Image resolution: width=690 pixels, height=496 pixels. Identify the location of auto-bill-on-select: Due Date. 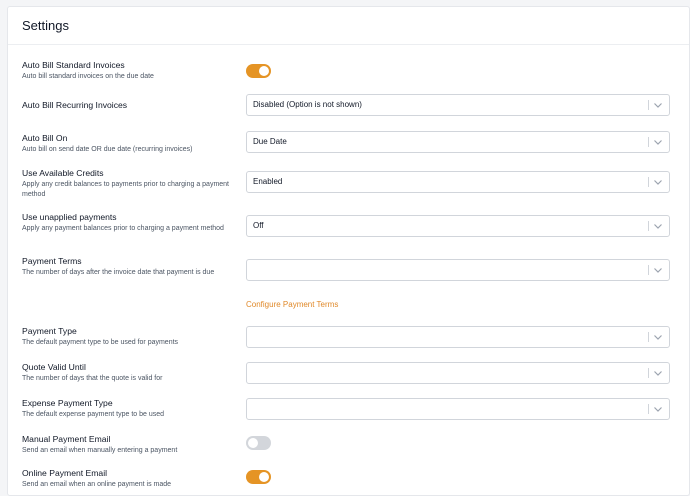
(458, 142).